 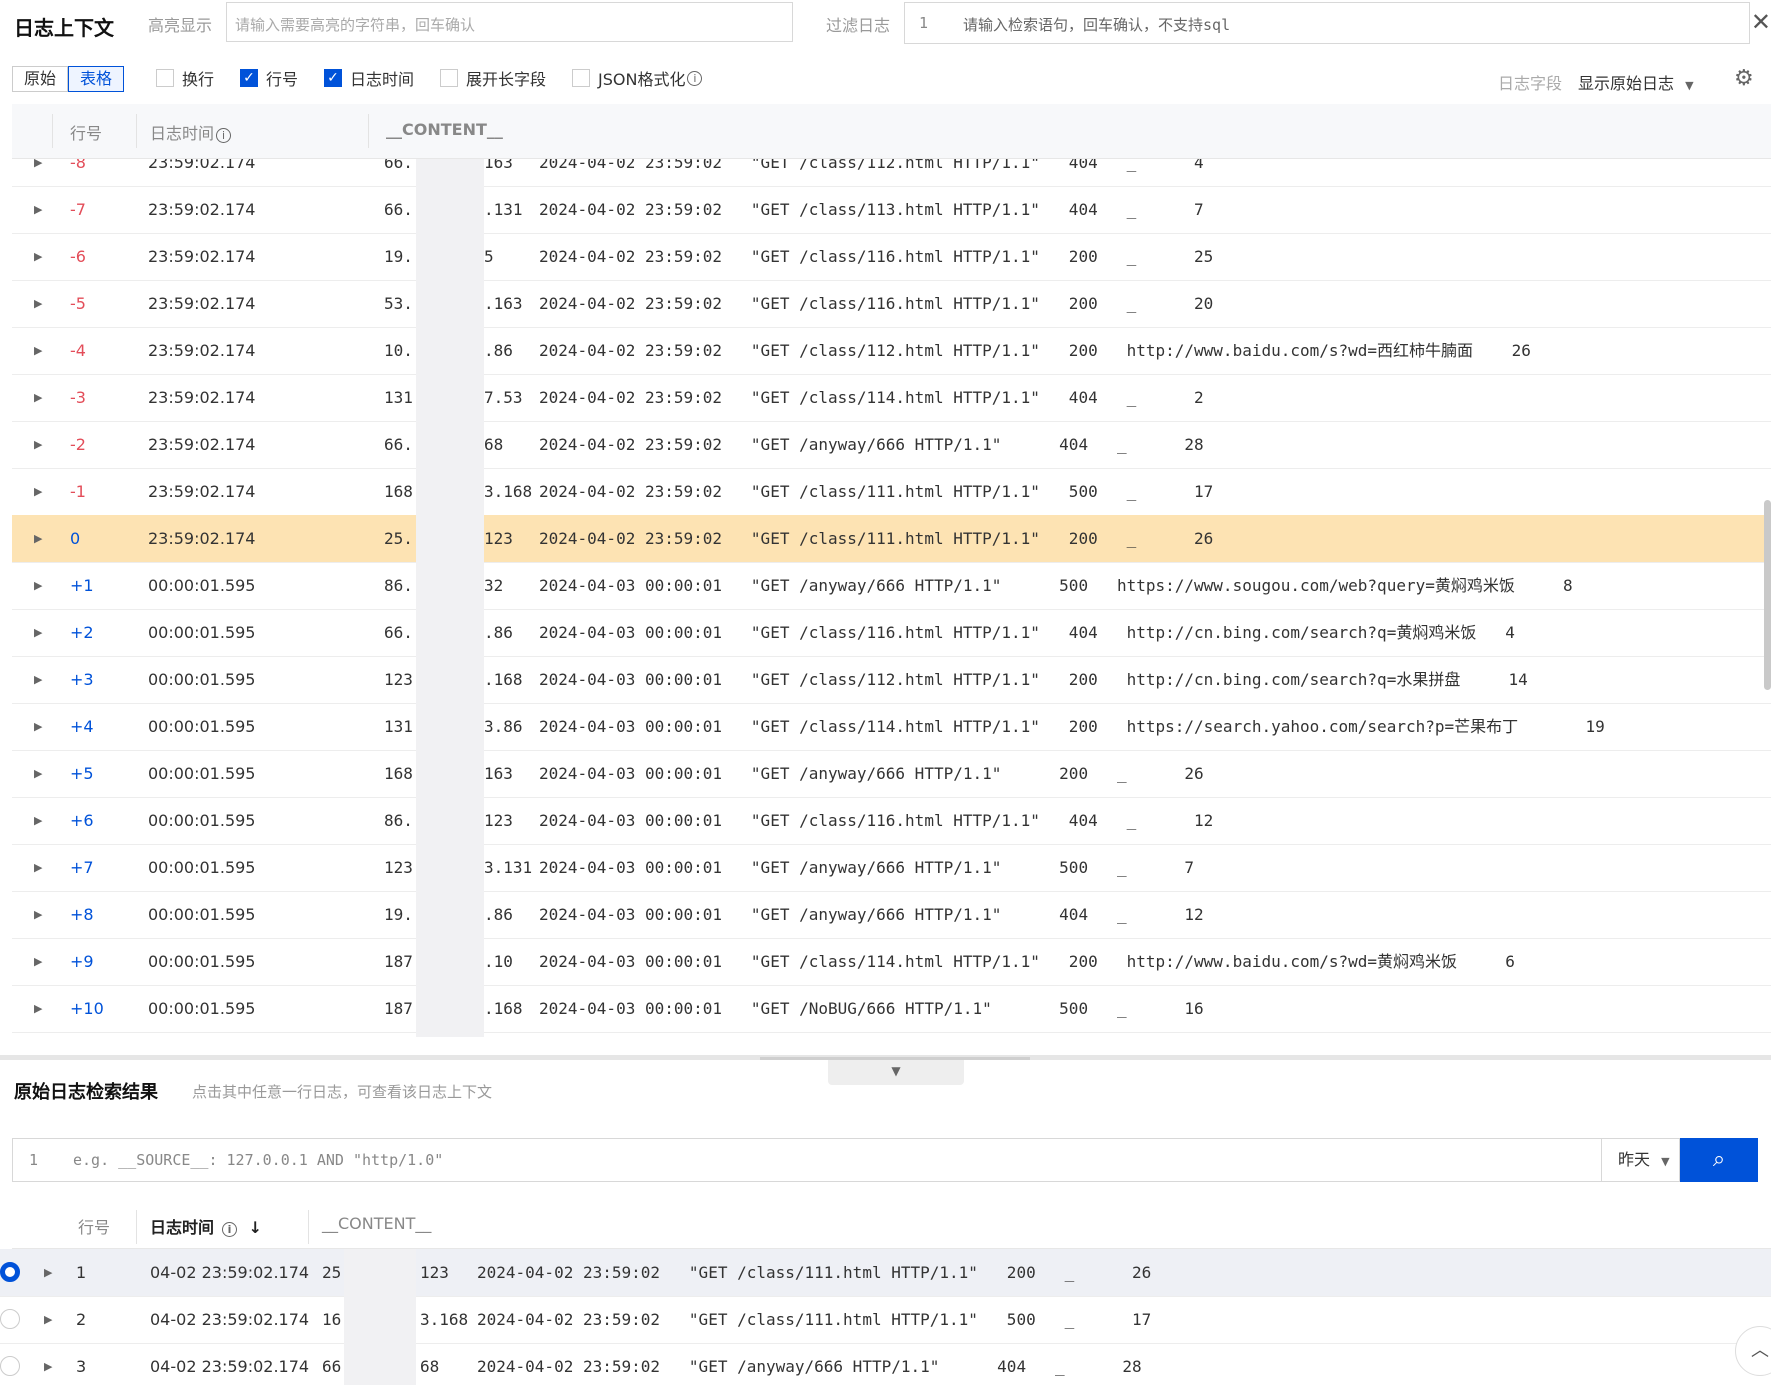 What do you see at coordinates (1767, 595) in the screenshot?
I see `vertical-scrollbar` at bounding box center [1767, 595].